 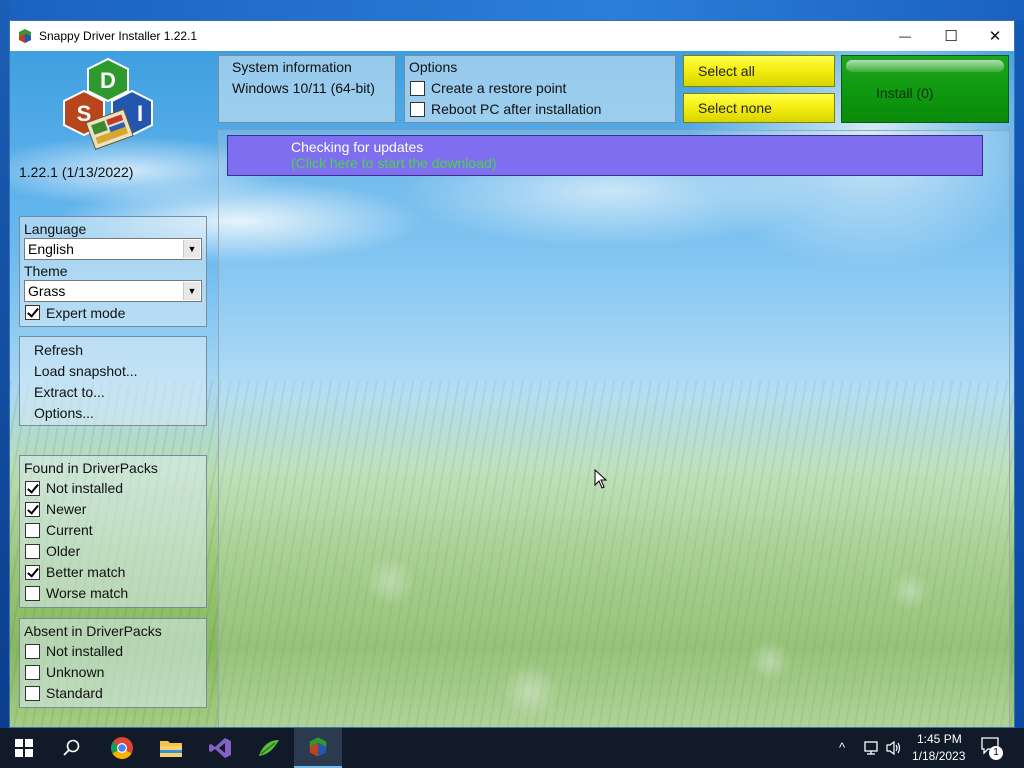 I want to click on filter-better-match-checkbox, so click(x=32, y=572).